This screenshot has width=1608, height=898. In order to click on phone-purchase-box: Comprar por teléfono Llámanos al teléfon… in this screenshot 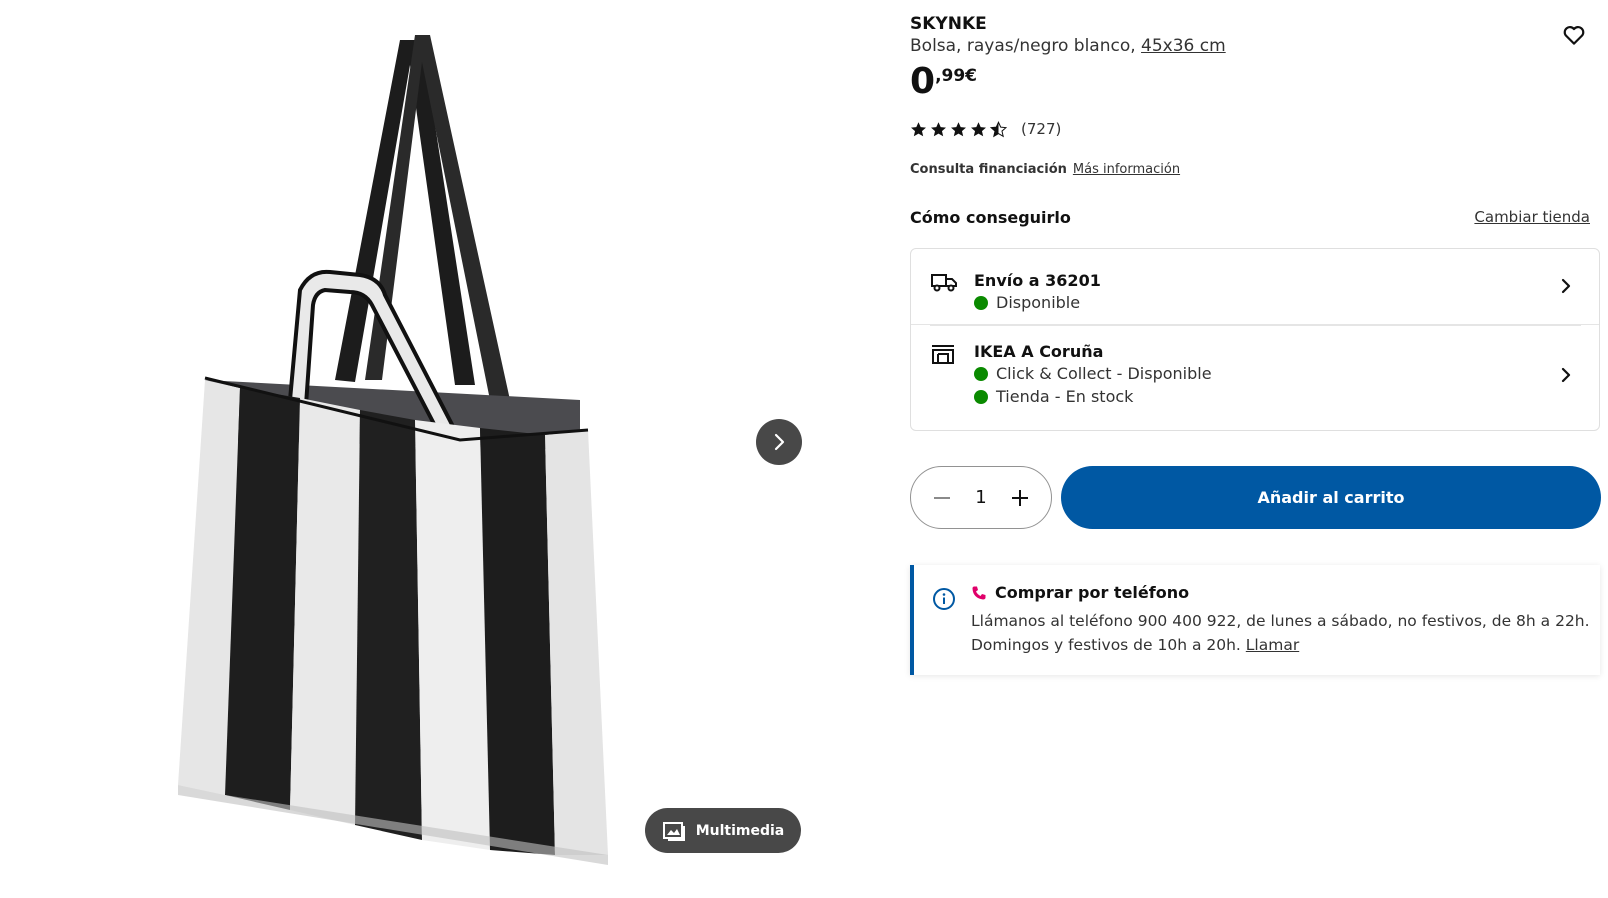, I will do `click(1255, 620)`.